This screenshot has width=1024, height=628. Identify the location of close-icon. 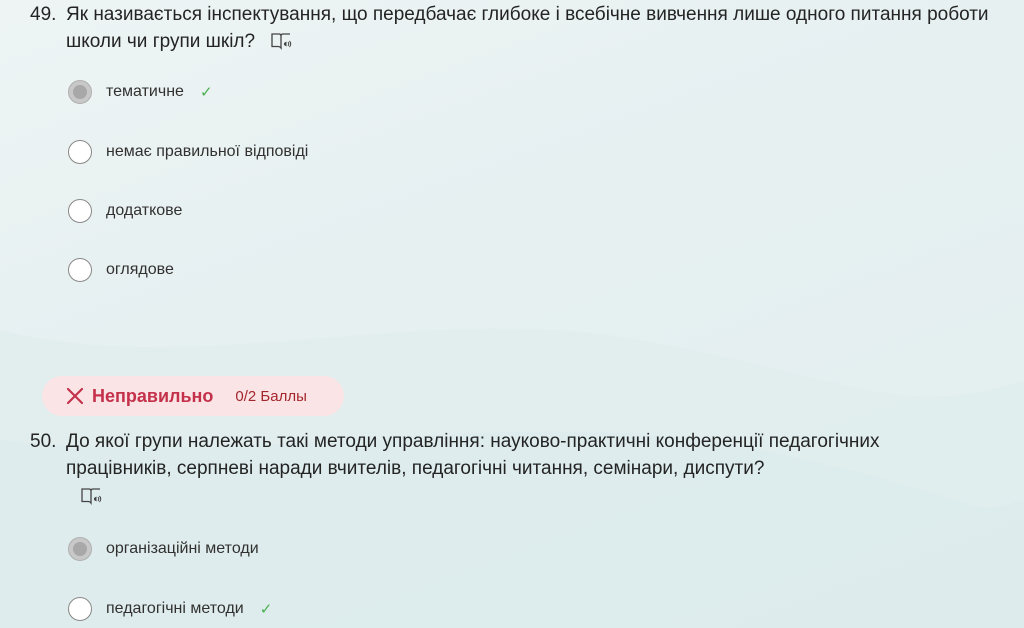
(75, 396).